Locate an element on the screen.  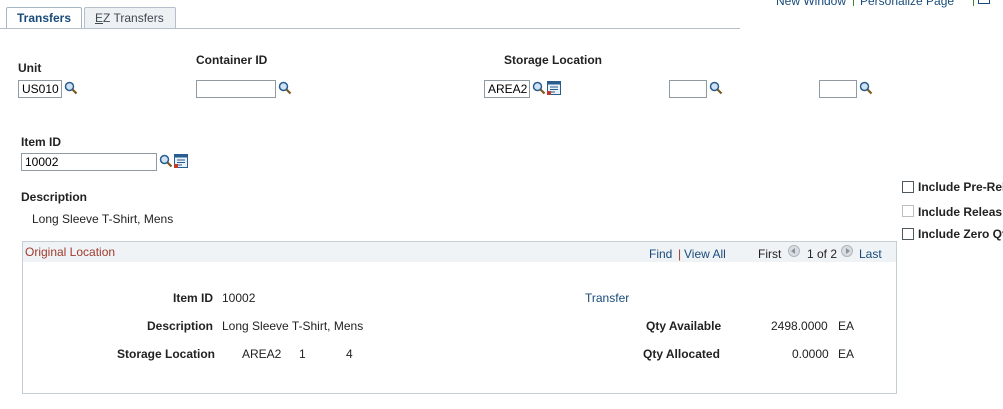
container-id-field is located at coordinates (236, 89).